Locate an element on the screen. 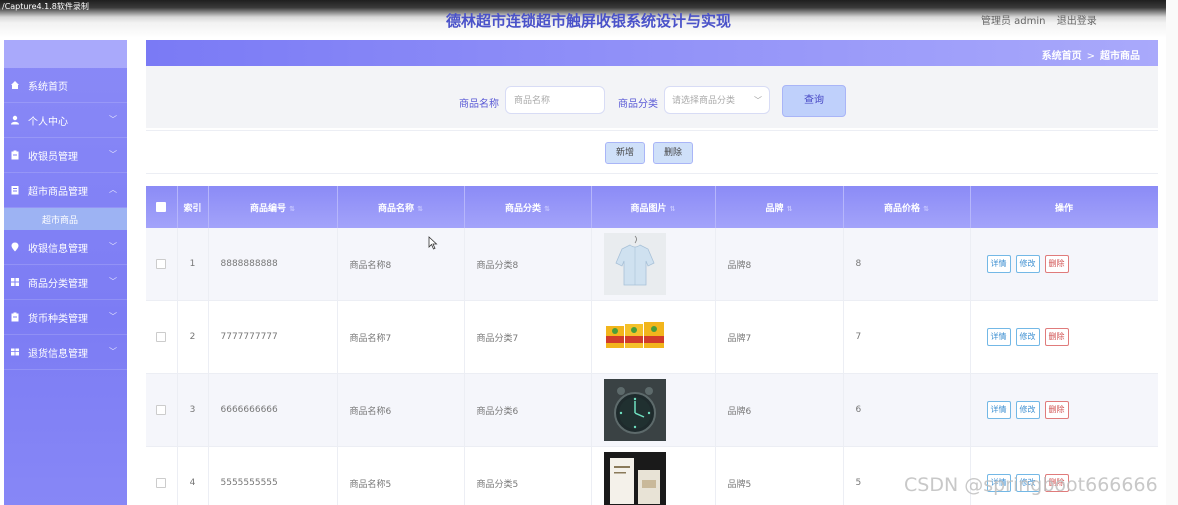  search-form: 商品名称 商品名称 商品分类 请选择商品分类 ﹀ 查询 is located at coordinates (652, 97).